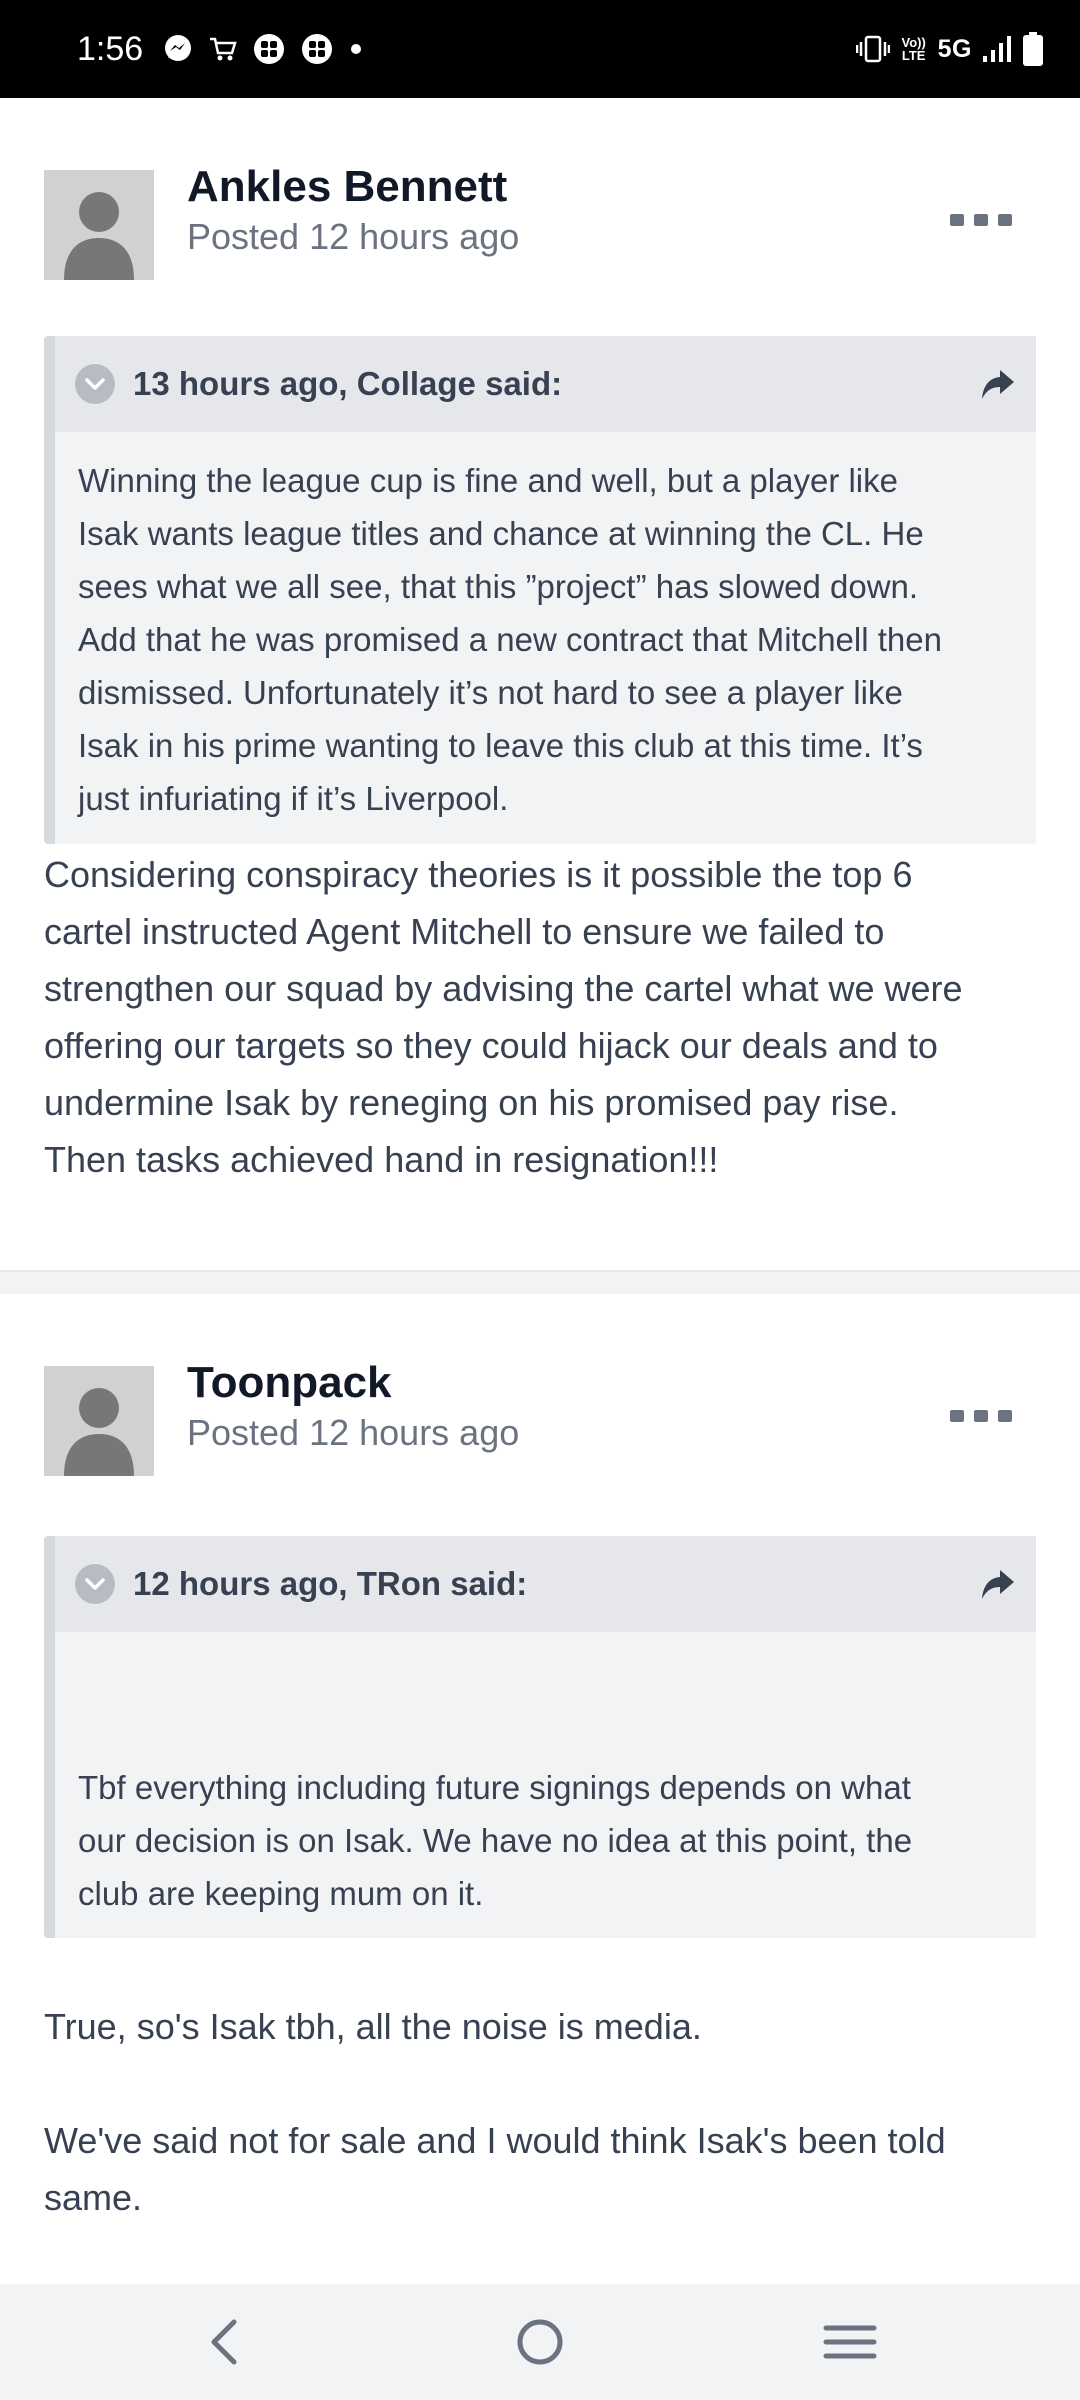  I want to click on home-icon, so click(540, 2342).